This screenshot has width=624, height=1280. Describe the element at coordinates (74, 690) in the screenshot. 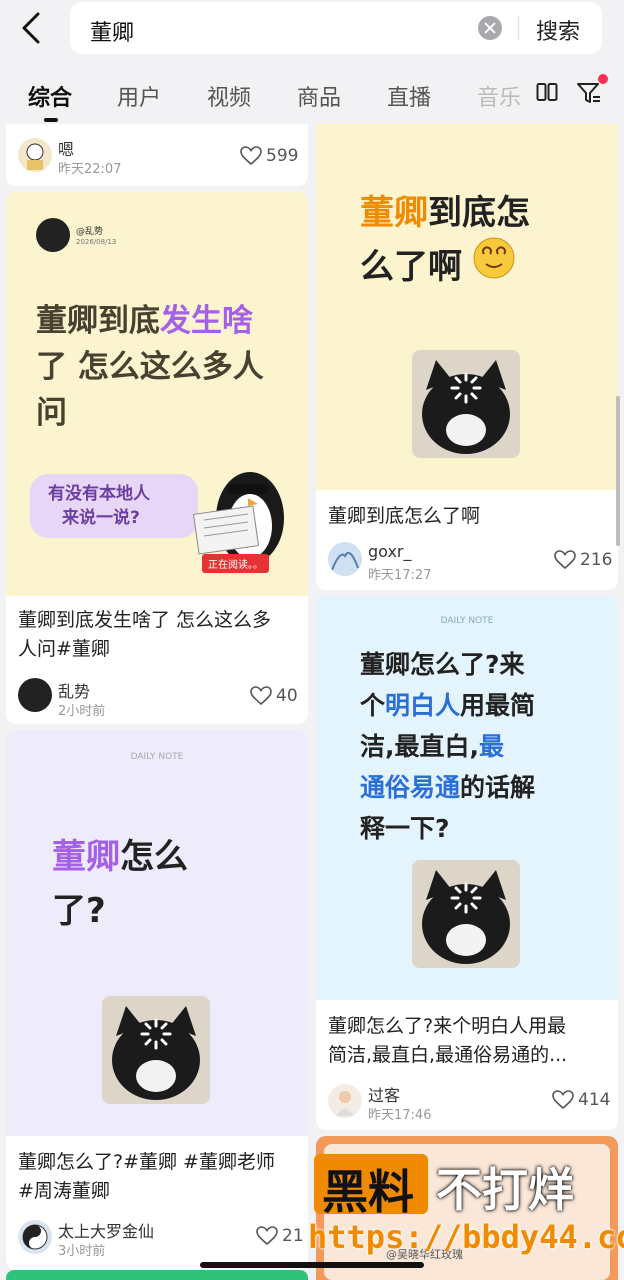

I see `author-name: 乱势` at that location.